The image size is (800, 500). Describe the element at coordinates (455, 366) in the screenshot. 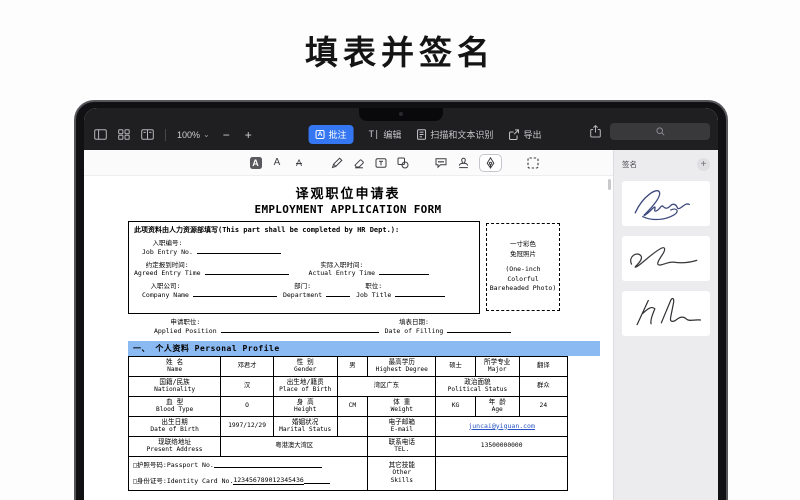

I see `degree-value: 硕士` at that location.